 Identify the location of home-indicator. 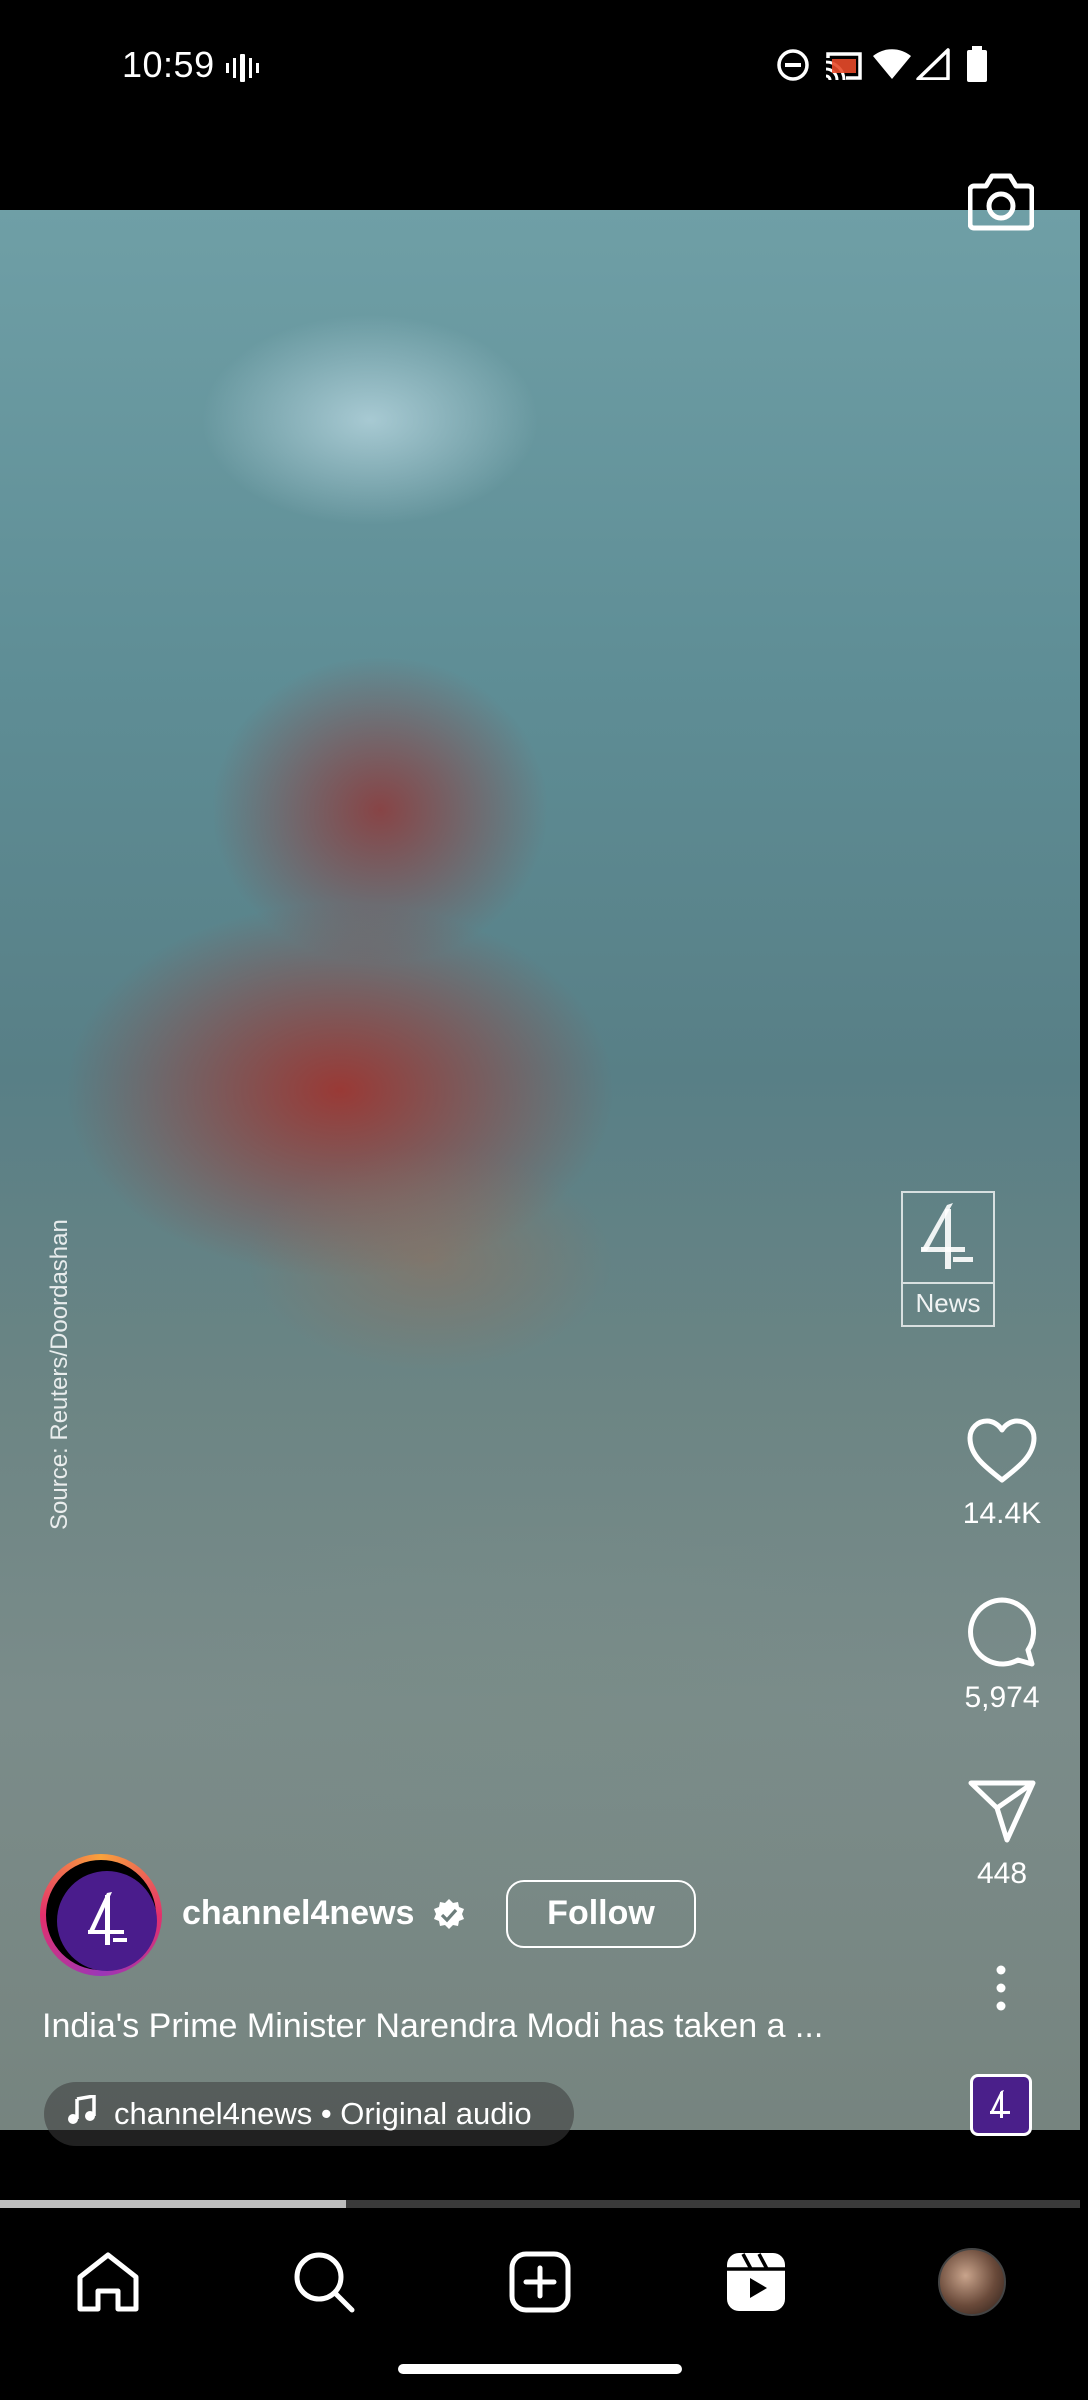
(540, 2369).